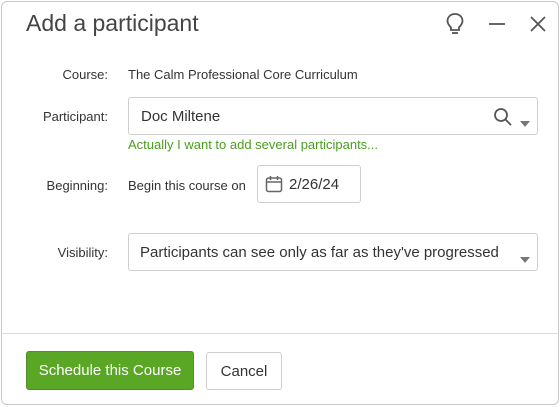 The height and width of the screenshot is (407, 560). Describe the element at coordinates (333, 116) in the screenshot. I see `participant-combobox: Doc Miltene` at that location.